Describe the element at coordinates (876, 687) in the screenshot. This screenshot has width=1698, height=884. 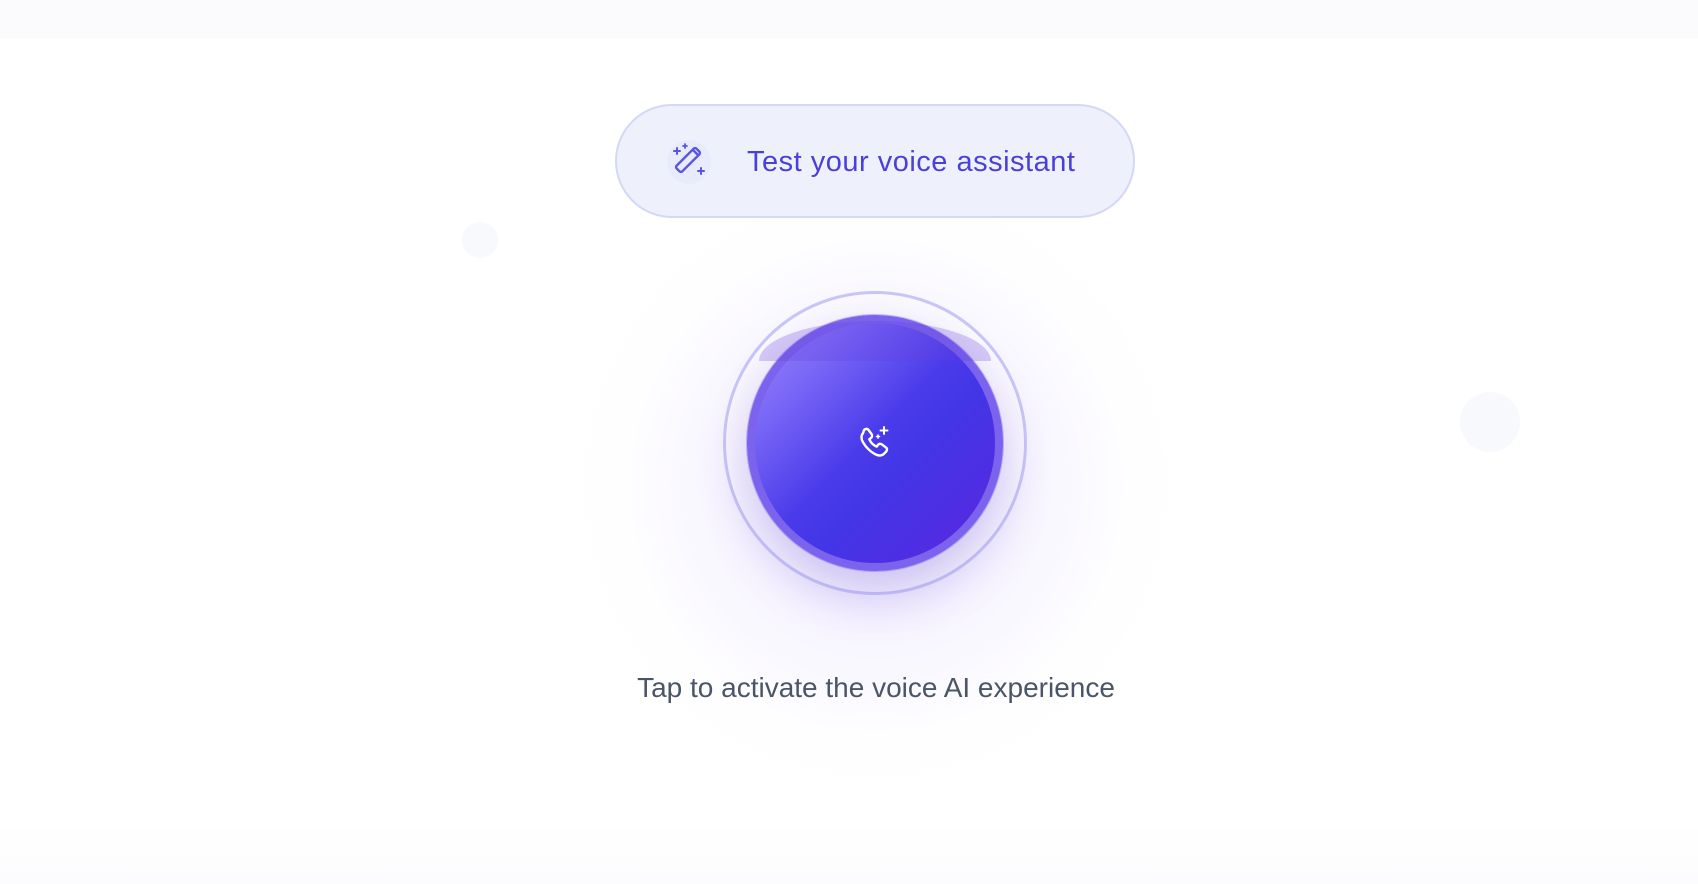
I see `call-caption: Tap to activate the voice AI experience` at that location.